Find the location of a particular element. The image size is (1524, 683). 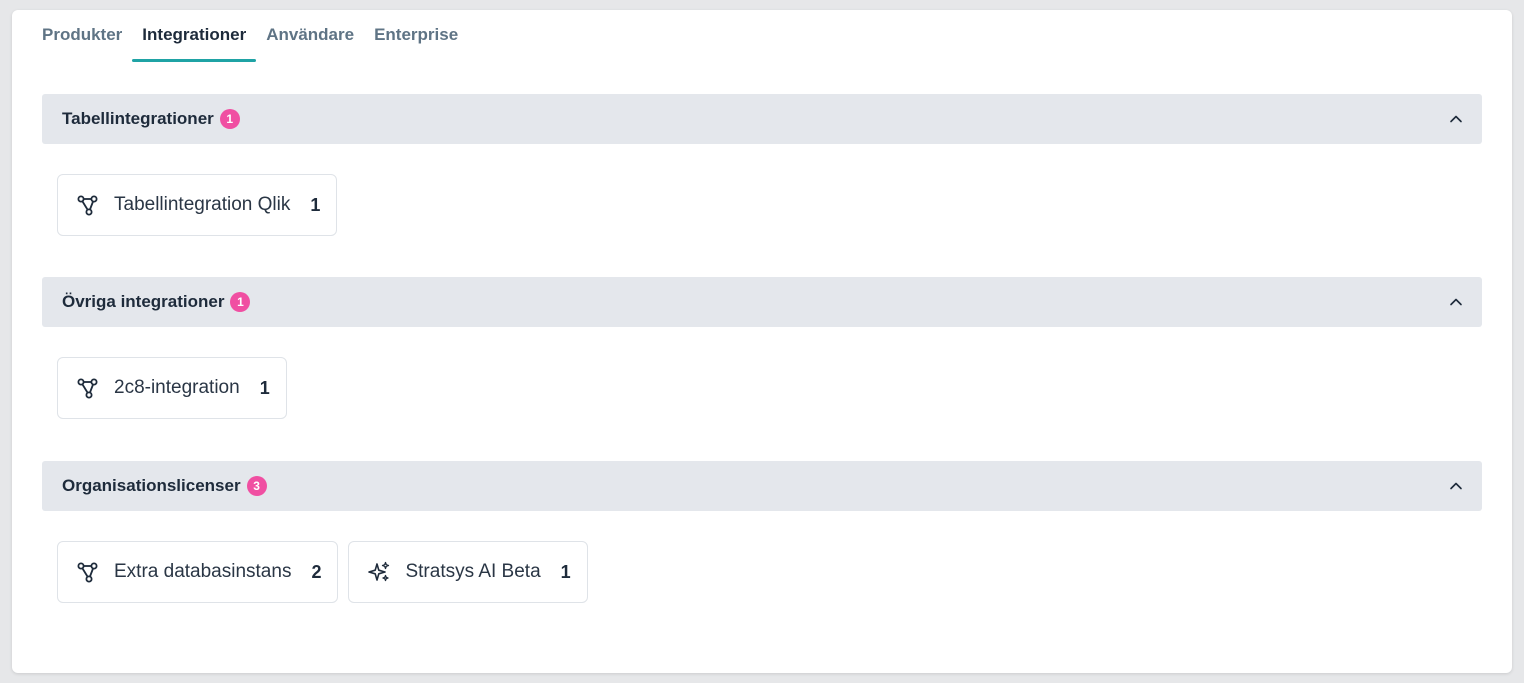

section-header-tabellintegrationer: Tabellintegrationer 1 is located at coordinates (762, 119).